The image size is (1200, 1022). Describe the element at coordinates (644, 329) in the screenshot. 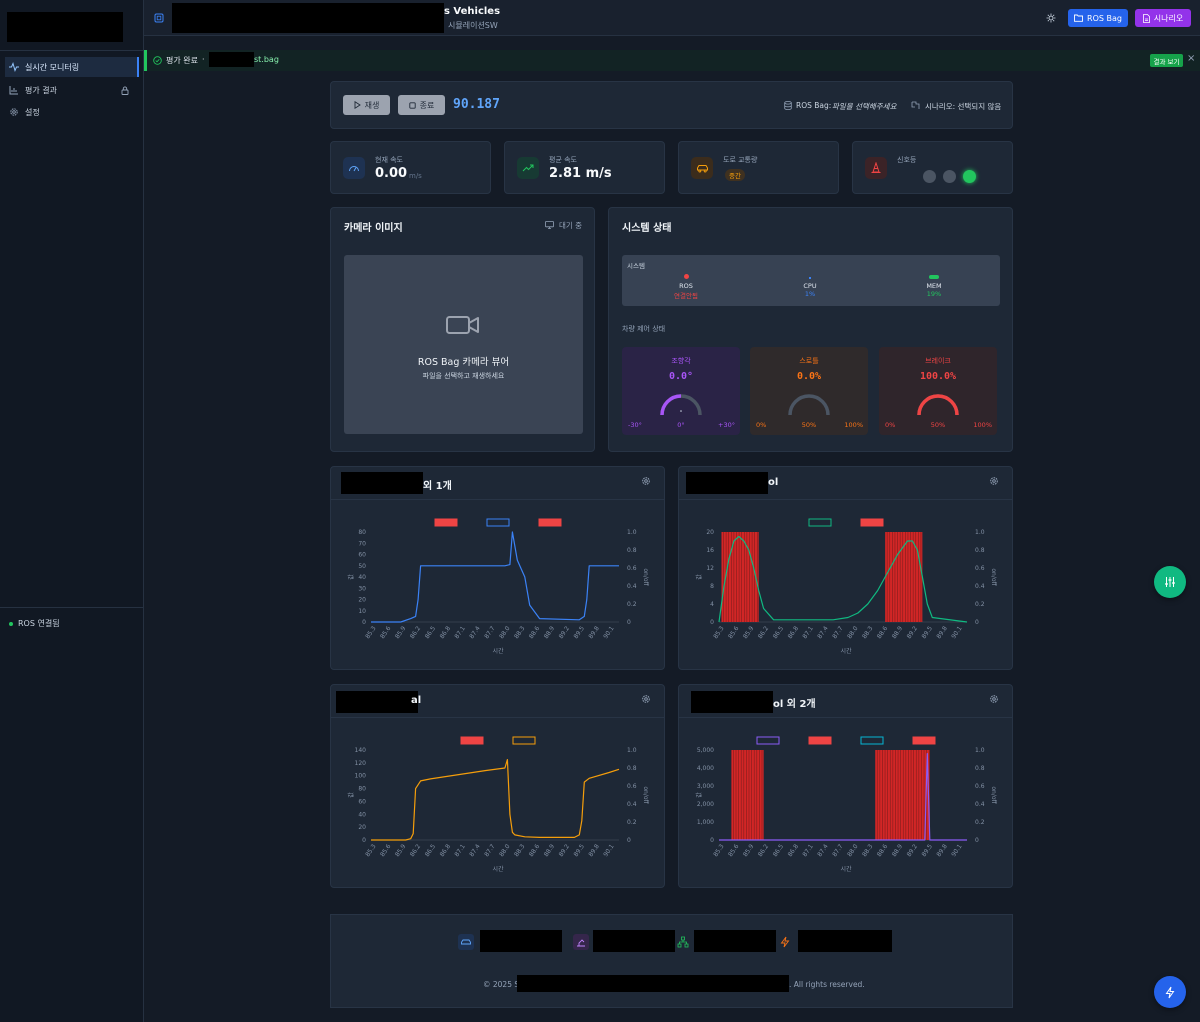

I see `control-section-label: 차량 제어 상태` at that location.